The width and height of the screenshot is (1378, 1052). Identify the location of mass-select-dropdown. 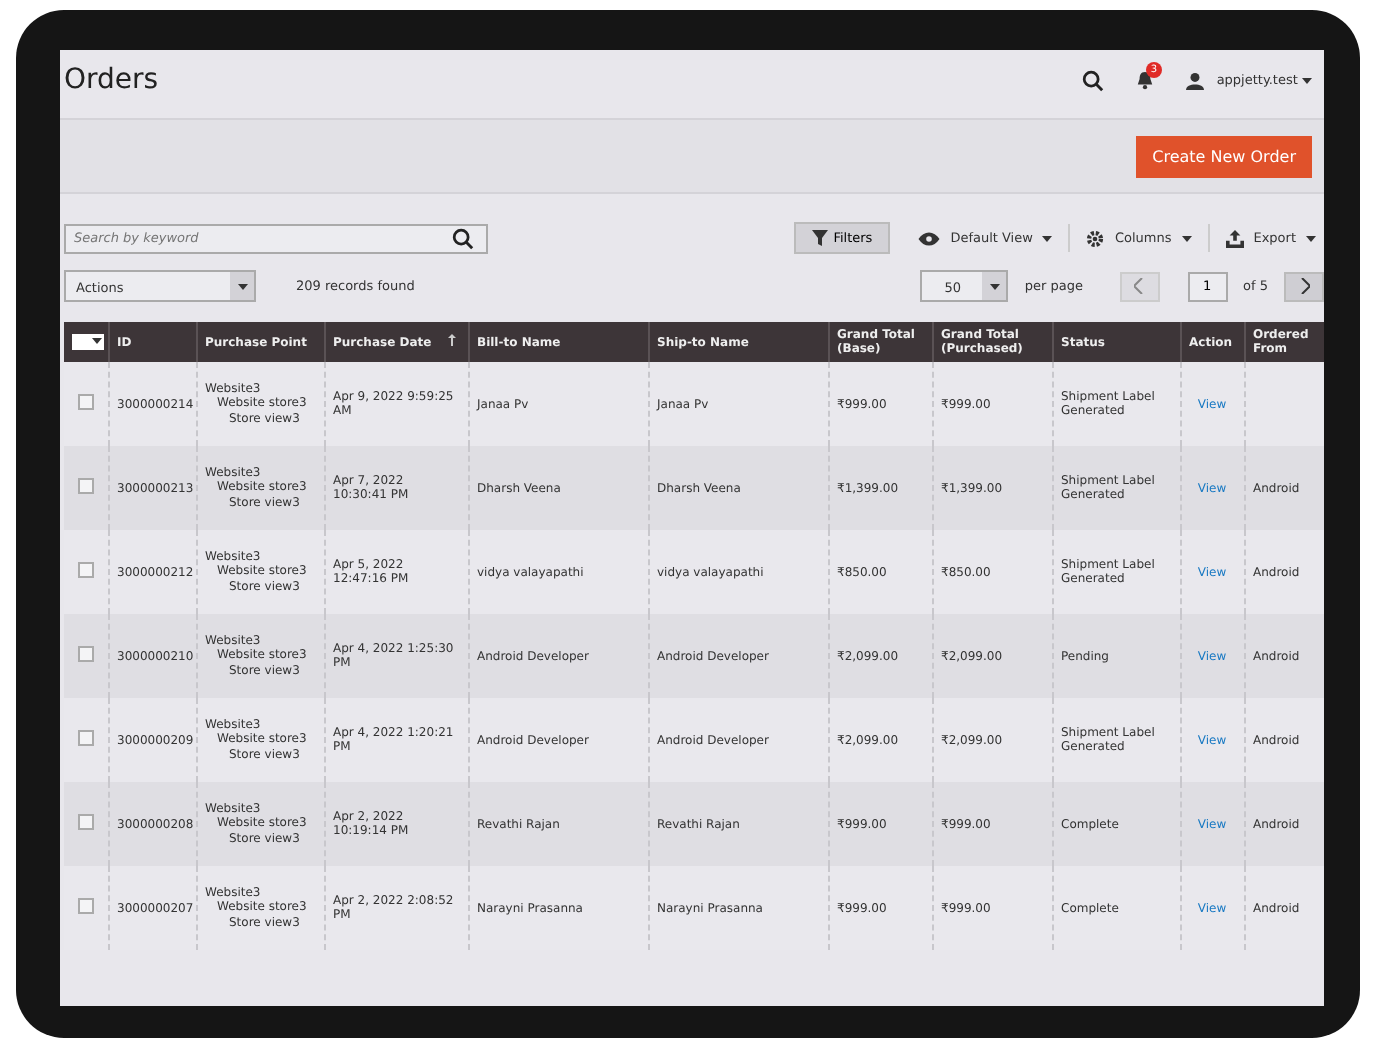
(88, 341).